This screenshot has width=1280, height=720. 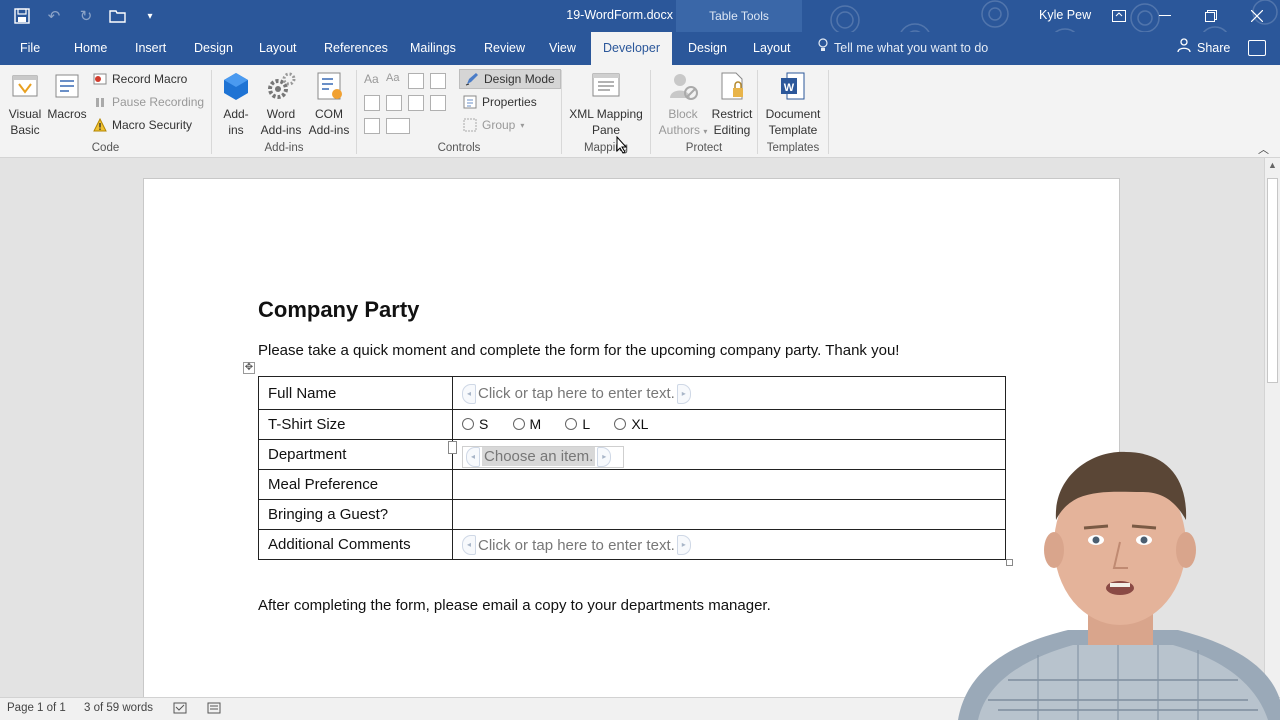 What do you see at coordinates (1257, 48) in the screenshot?
I see `comments-icon` at bounding box center [1257, 48].